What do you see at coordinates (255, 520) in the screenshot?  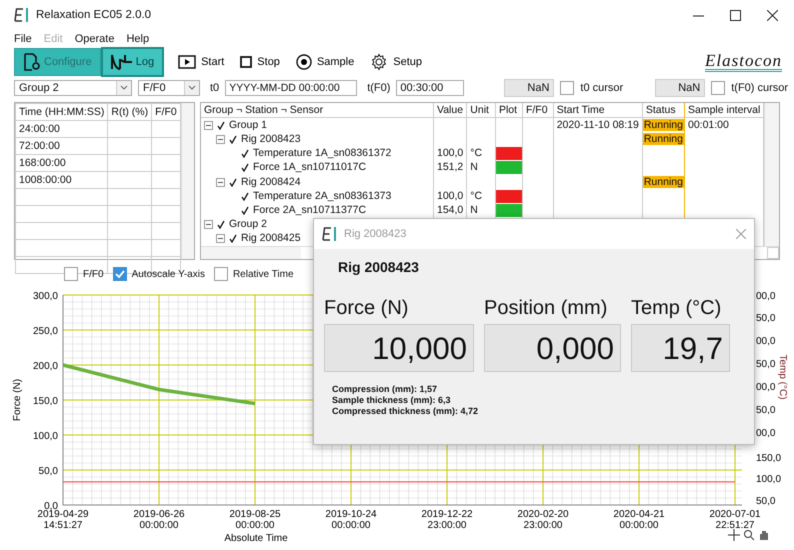 I see `axis-label: 2019-08-25 00:00:00` at bounding box center [255, 520].